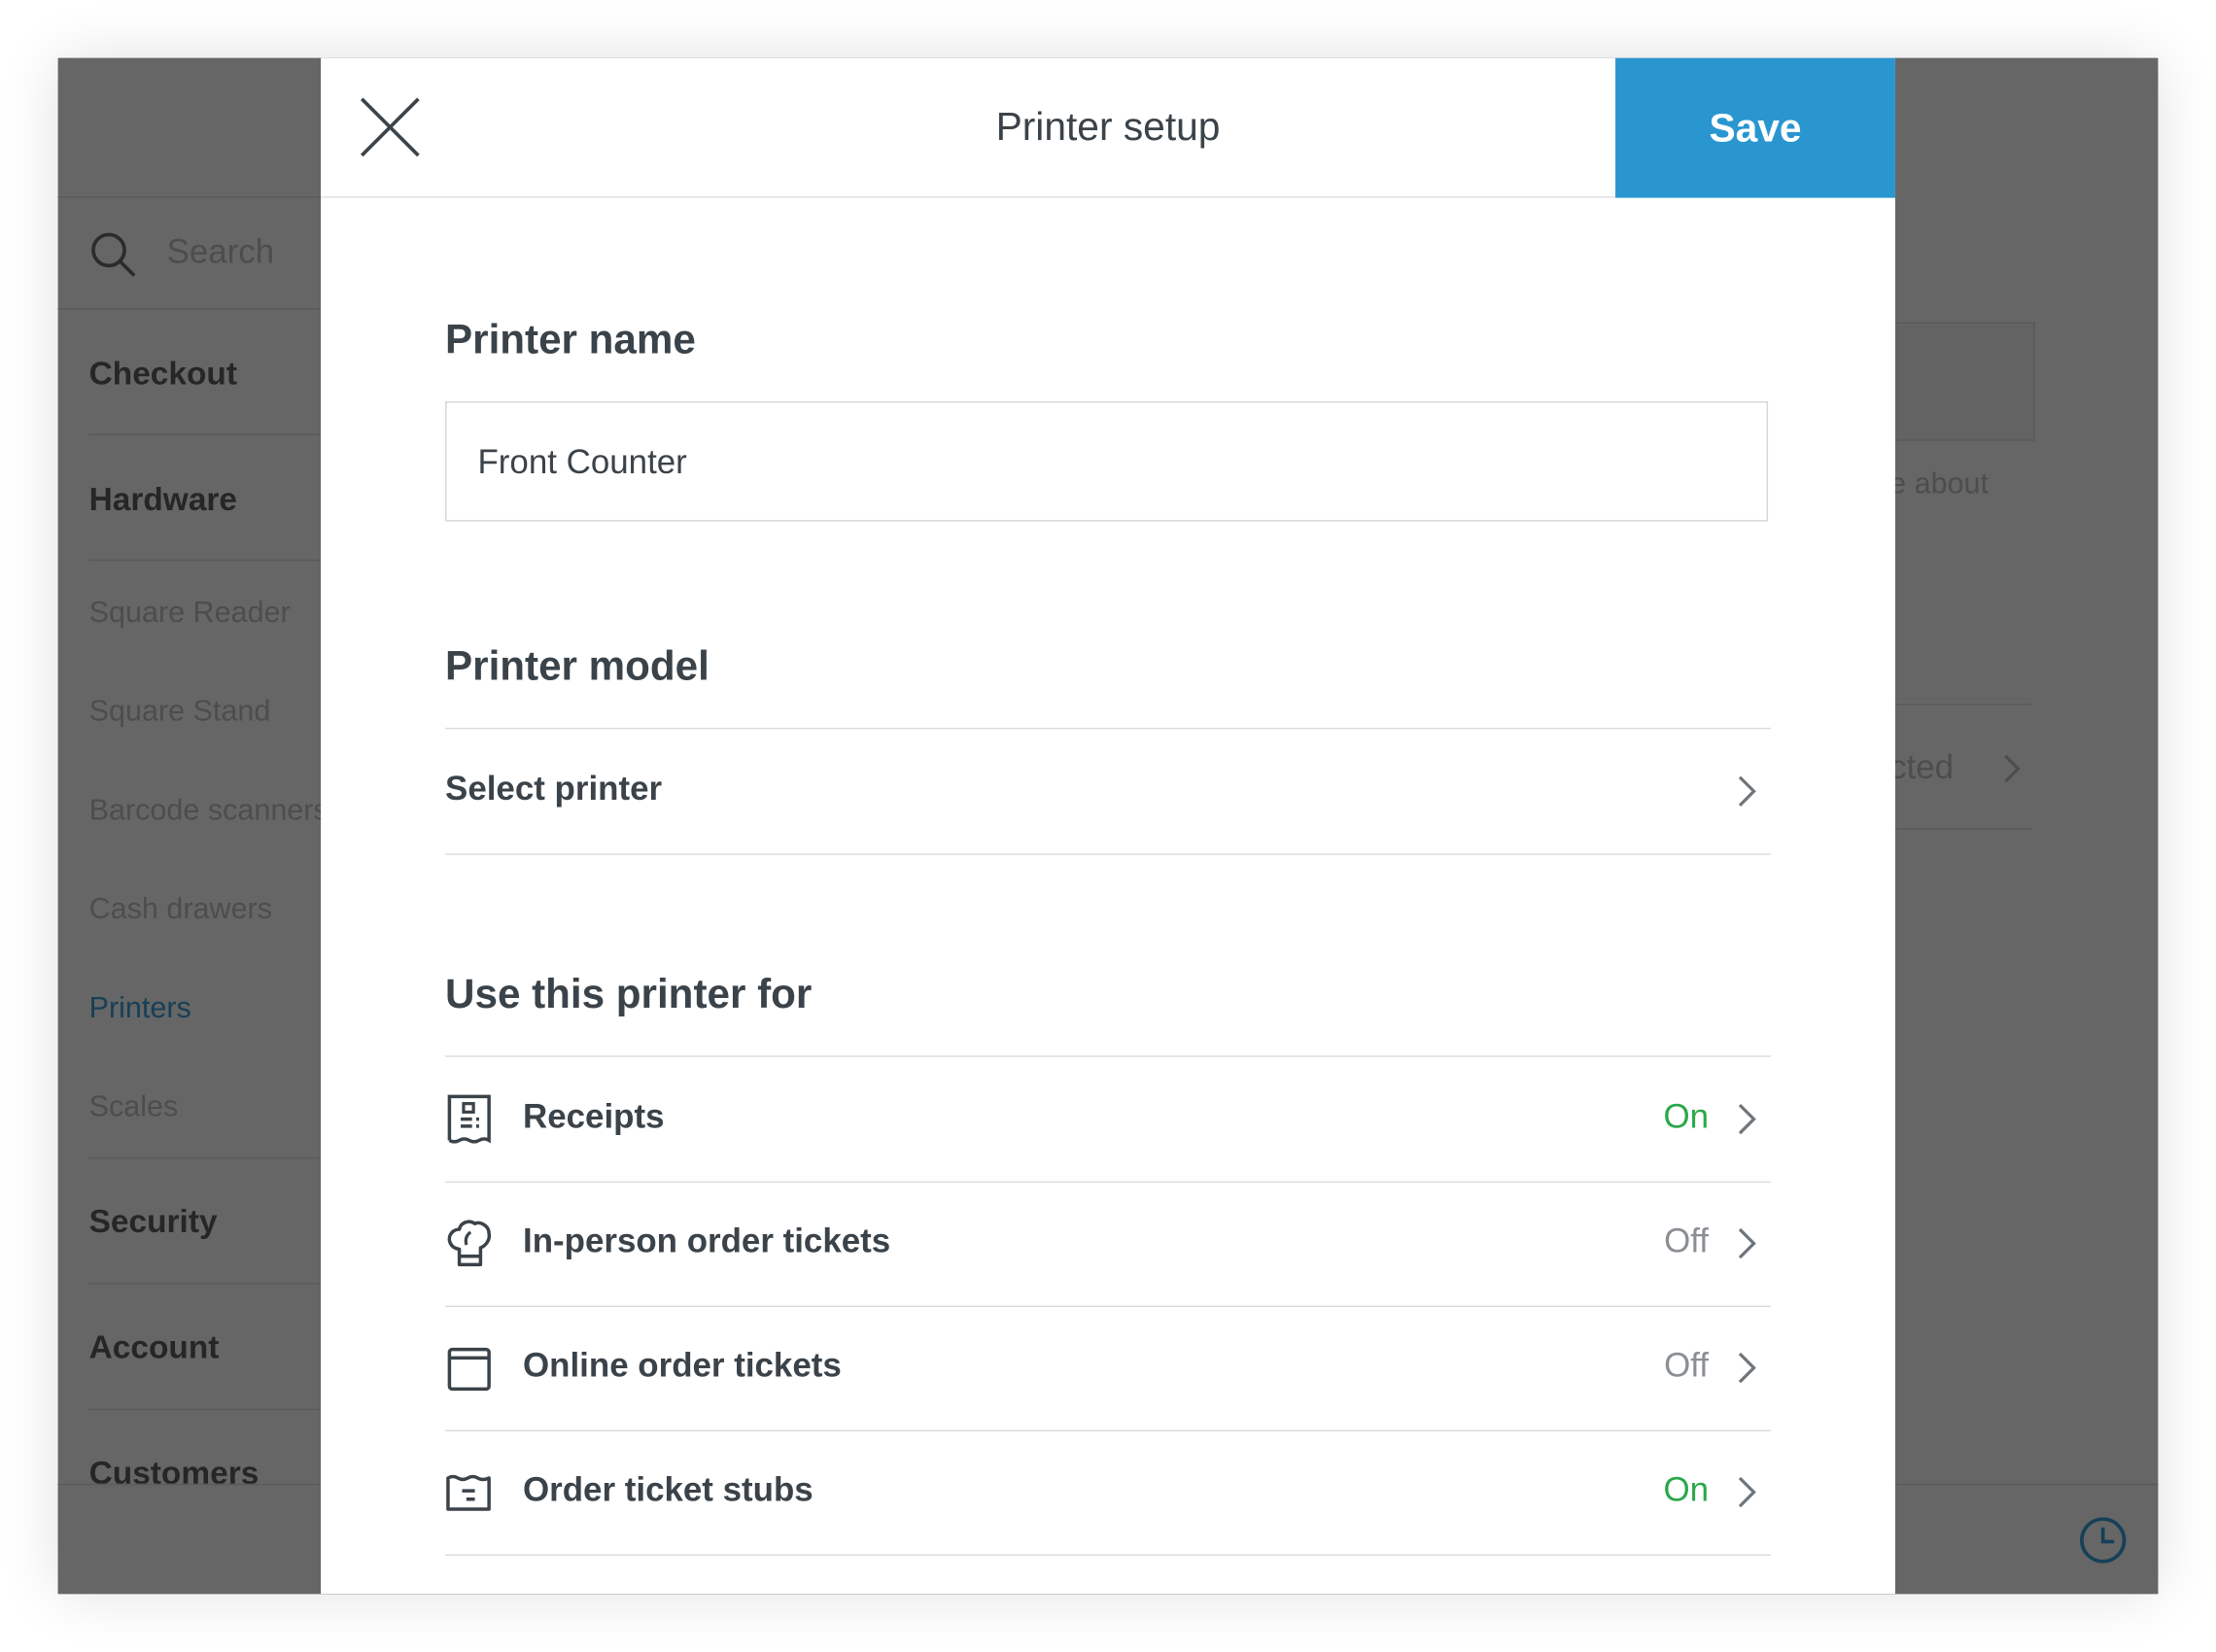 This screenshot has width=2216, height=1652. I want to click on search-icon, so click(113, 255).